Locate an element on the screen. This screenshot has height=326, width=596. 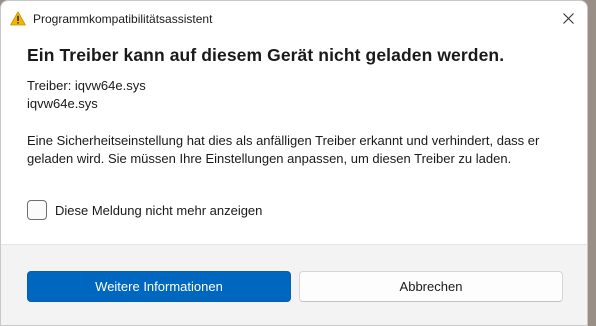
close-icon is located at coordinates (568, 18).